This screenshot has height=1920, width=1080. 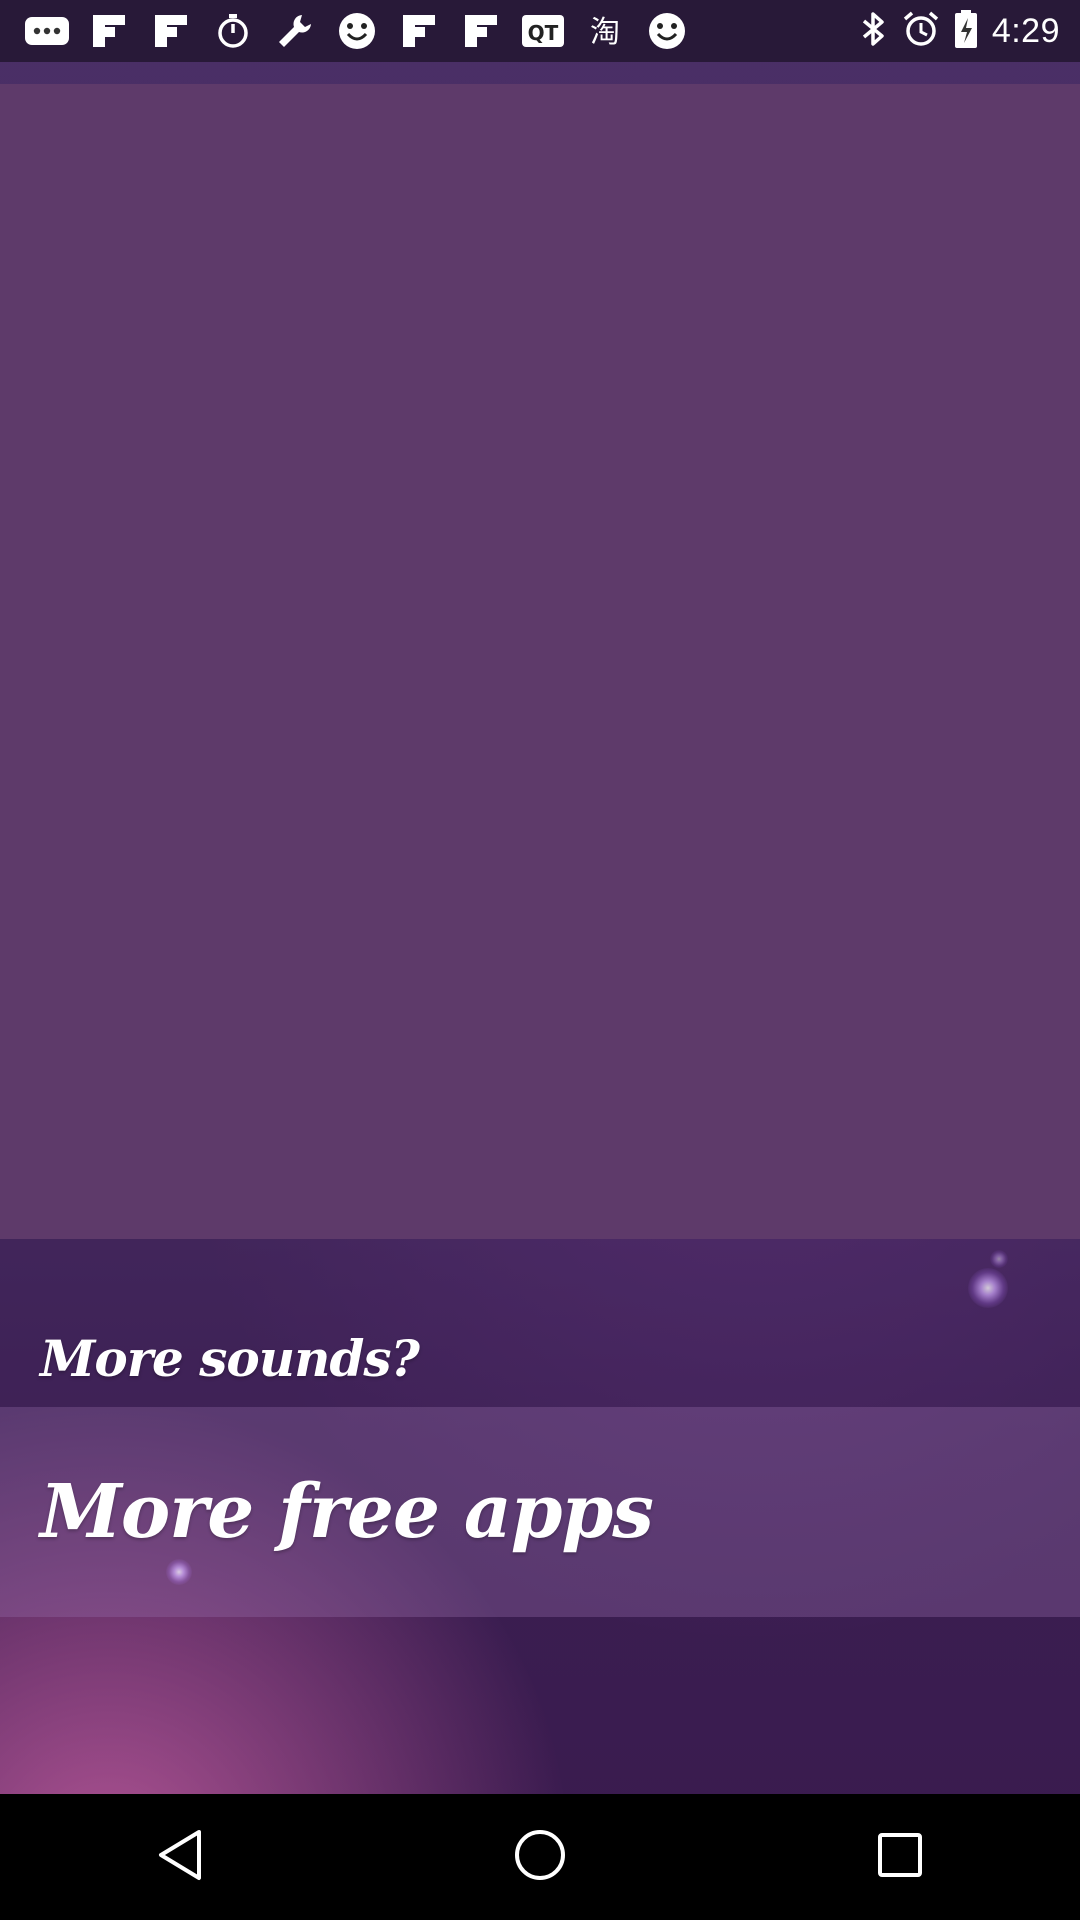 I want to click on home-button, so click(x=540, y=1857).